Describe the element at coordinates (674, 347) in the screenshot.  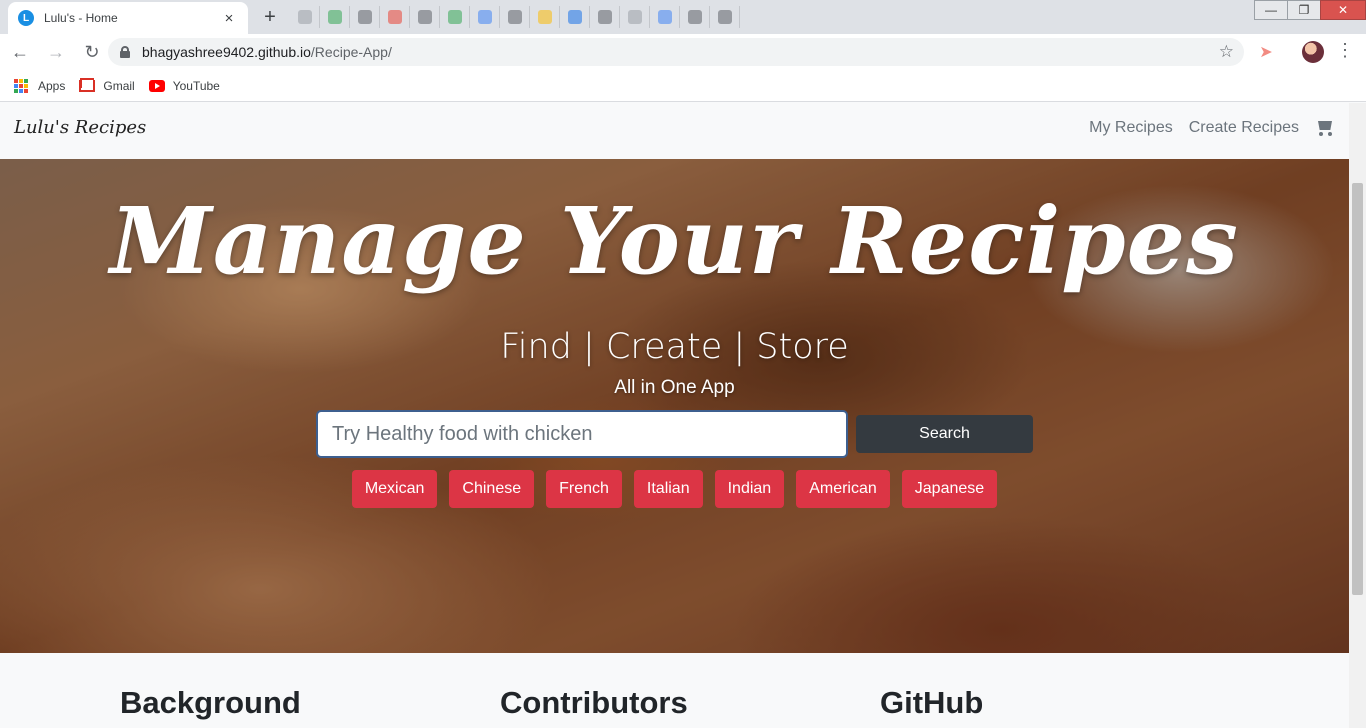
I see `hero-subtitle: Find | Create | Store` at that location.